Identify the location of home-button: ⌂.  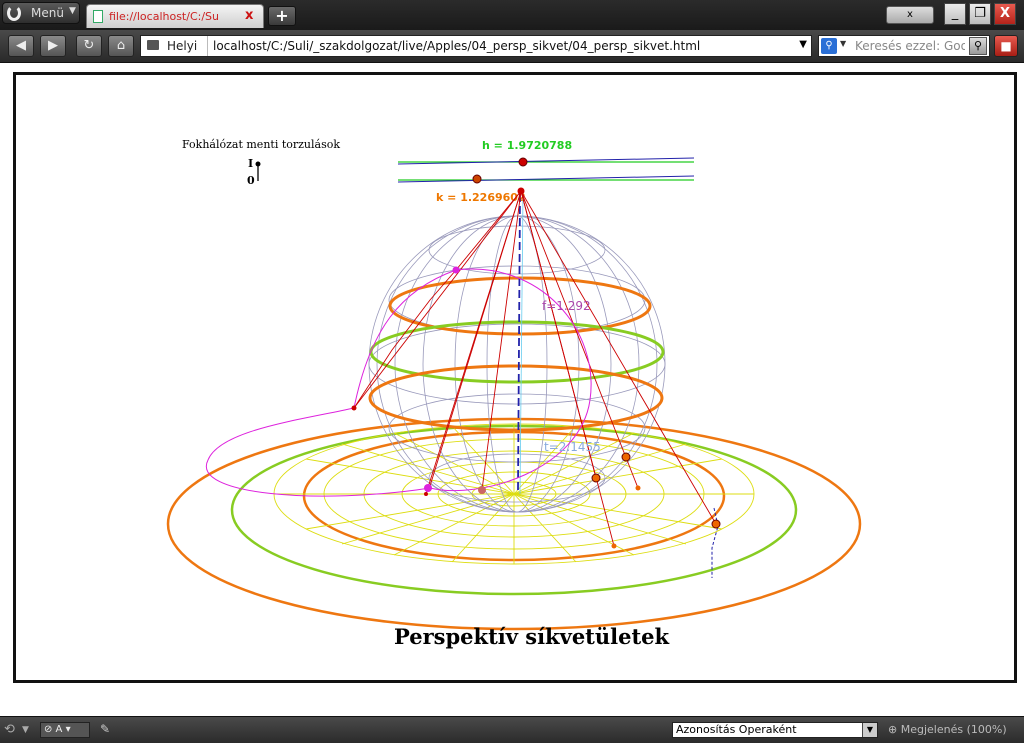
(121, 46).